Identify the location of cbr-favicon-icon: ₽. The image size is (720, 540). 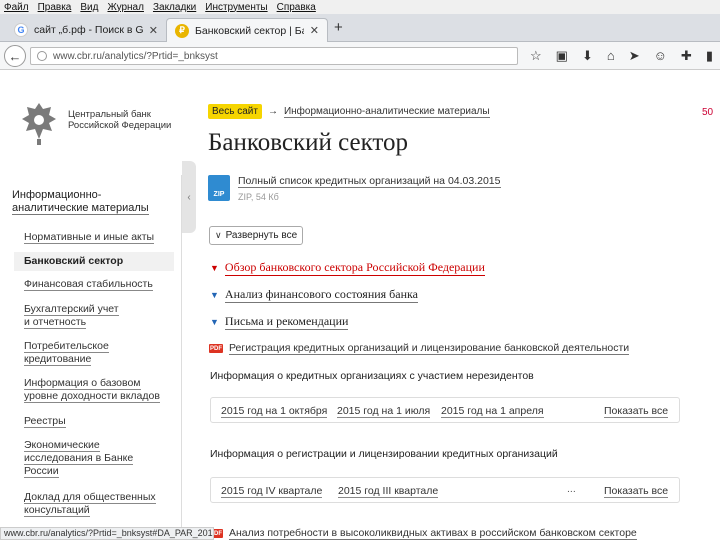
(182, 30).